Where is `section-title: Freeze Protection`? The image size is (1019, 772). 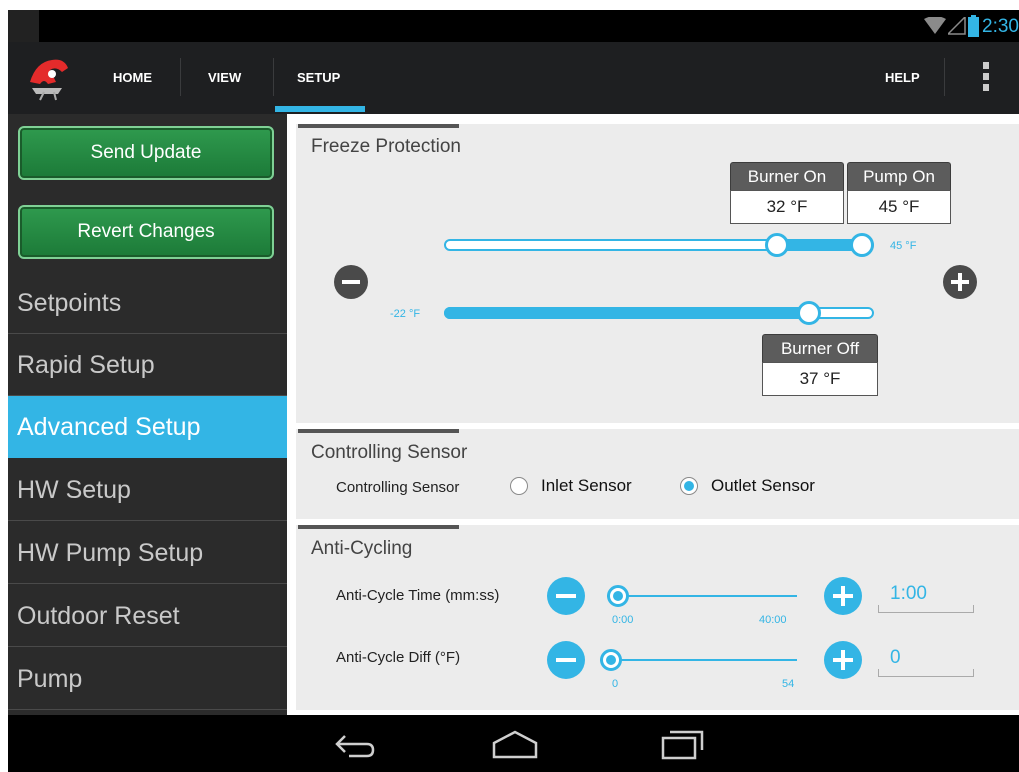 section-title: Freeze Protection is located at coordinates (386, 146).